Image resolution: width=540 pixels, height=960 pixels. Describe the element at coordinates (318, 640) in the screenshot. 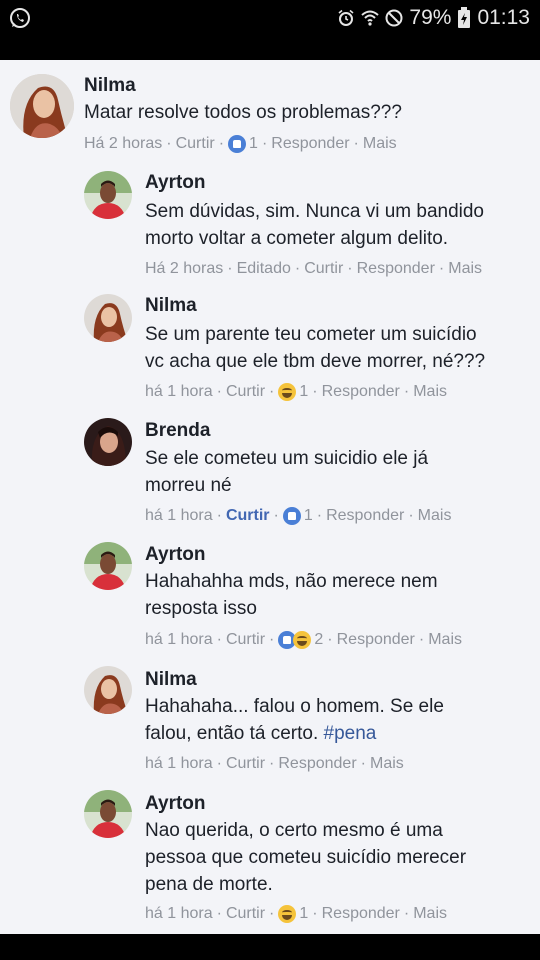

I see `reaction-count: 2` at that location.